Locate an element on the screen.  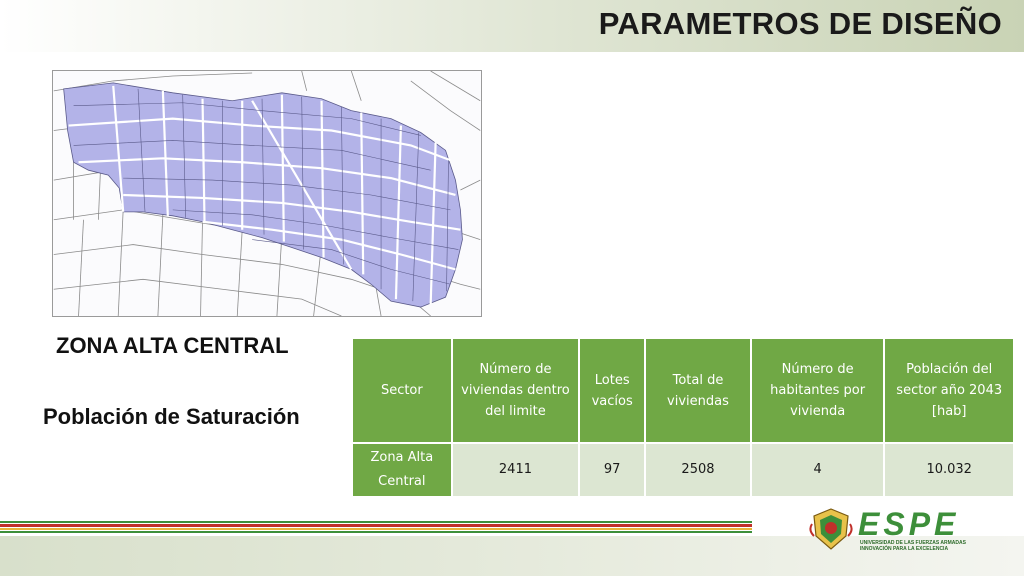
crest-icon is located at coordinates (831, 529).